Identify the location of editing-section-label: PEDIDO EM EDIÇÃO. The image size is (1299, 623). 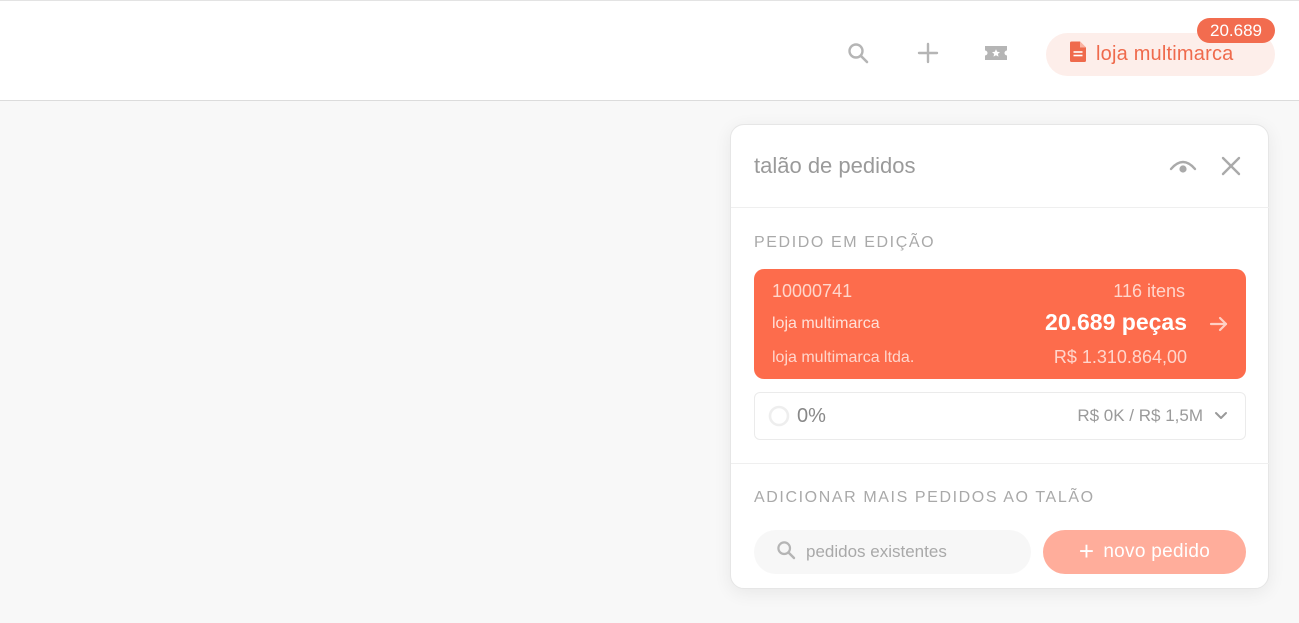
(845, 242).